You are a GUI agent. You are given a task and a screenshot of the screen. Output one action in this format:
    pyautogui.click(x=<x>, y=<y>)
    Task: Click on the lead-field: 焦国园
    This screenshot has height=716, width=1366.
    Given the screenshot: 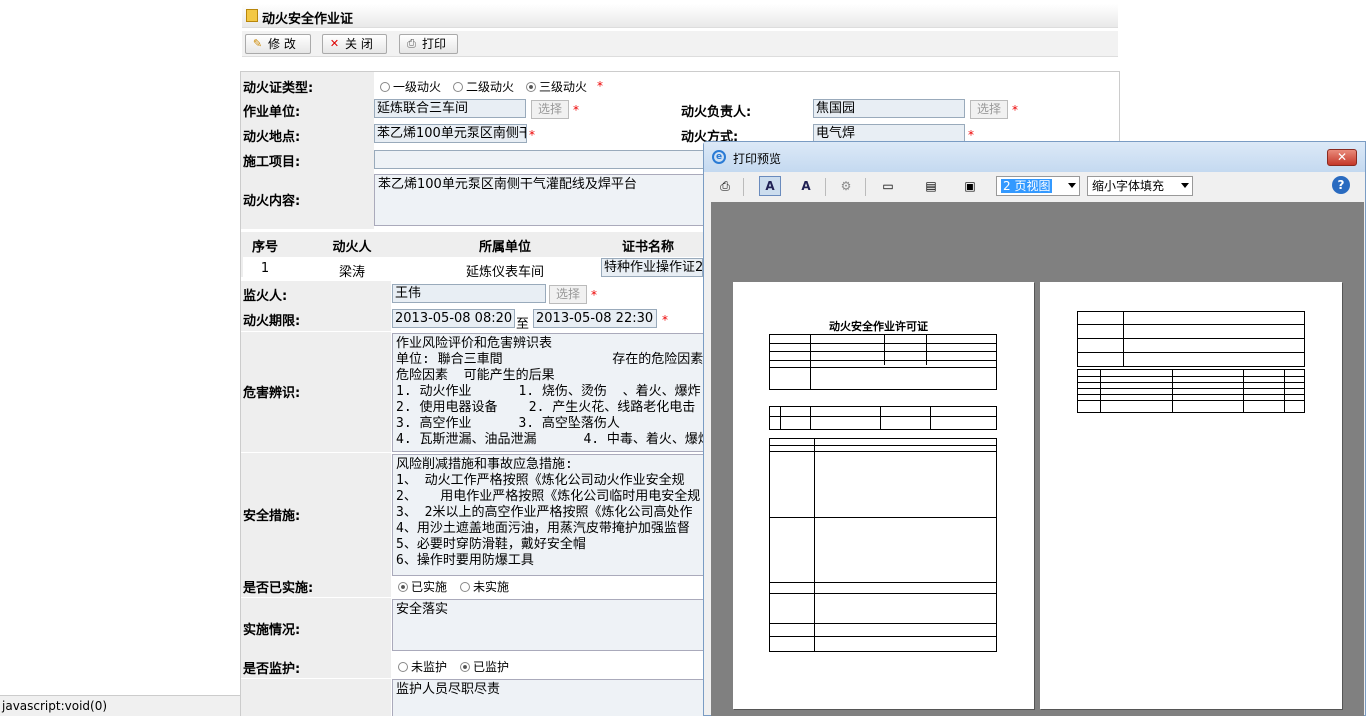 What is the action you would take?
    pyautogui.click(x=889, y=108)
    